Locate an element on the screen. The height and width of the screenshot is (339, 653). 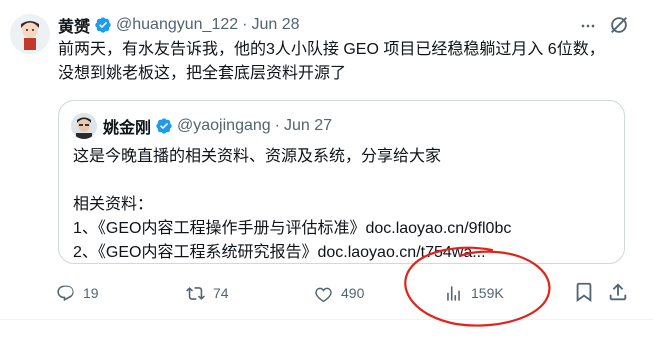
like-icon is located at coordinates (323, 294).